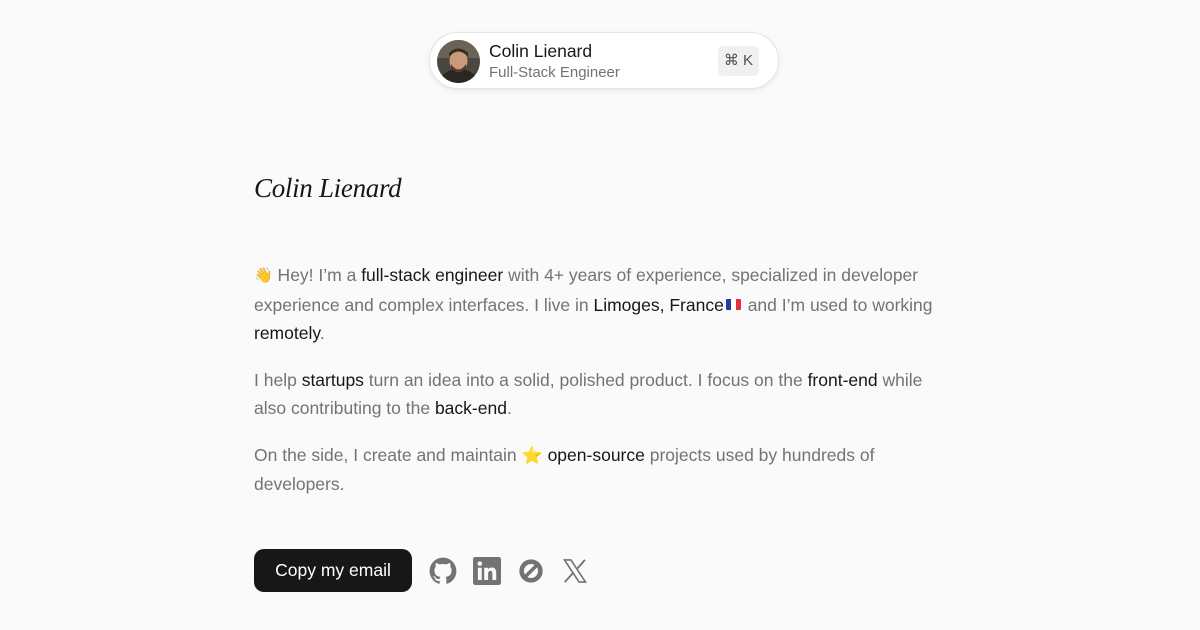 This screenshot has height=630, width=1200. What do you see at coordinates (388, 454) in the screenshot?
I see `bio-text: On the side, I create and maintain` at bounding box center [388, 454].